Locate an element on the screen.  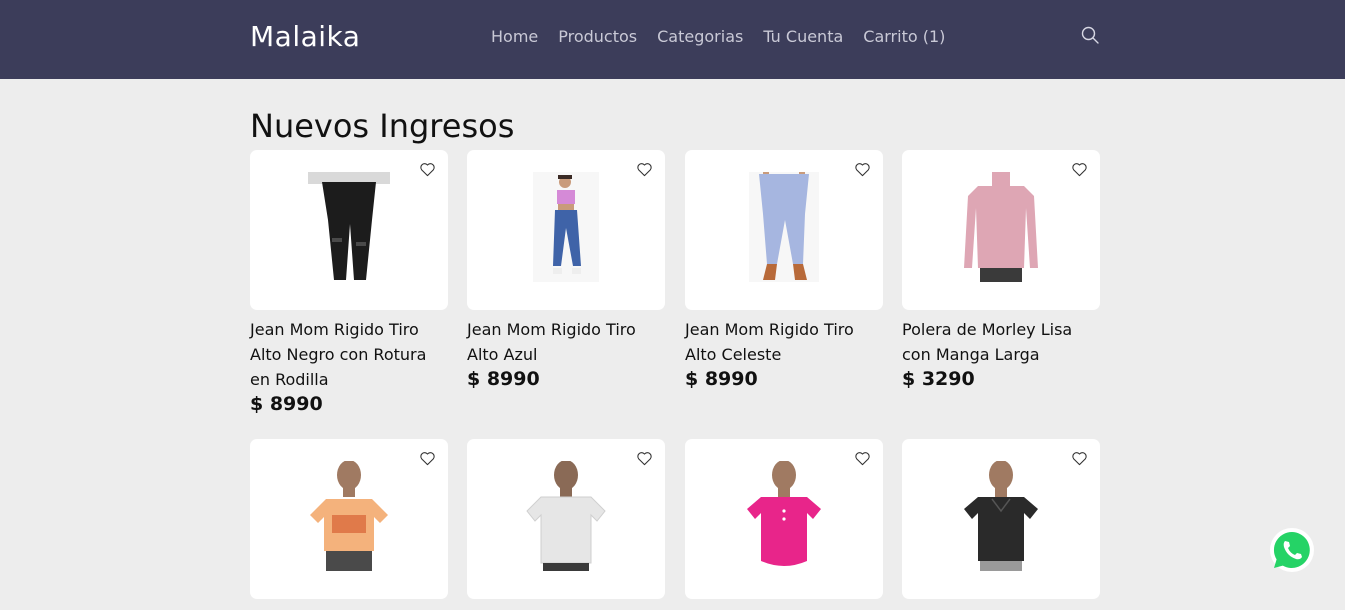
model-photo is located at coordinates (566, 227).